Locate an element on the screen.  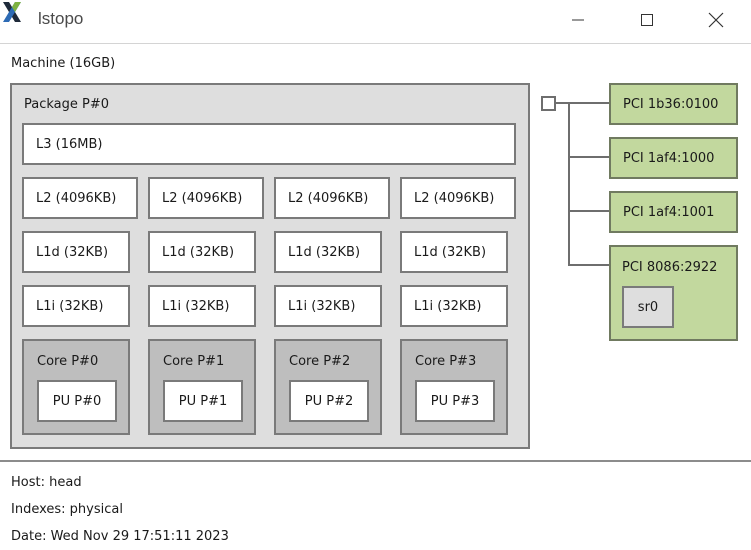
block-device-label: sr0 is located at coordinates (648, 307).